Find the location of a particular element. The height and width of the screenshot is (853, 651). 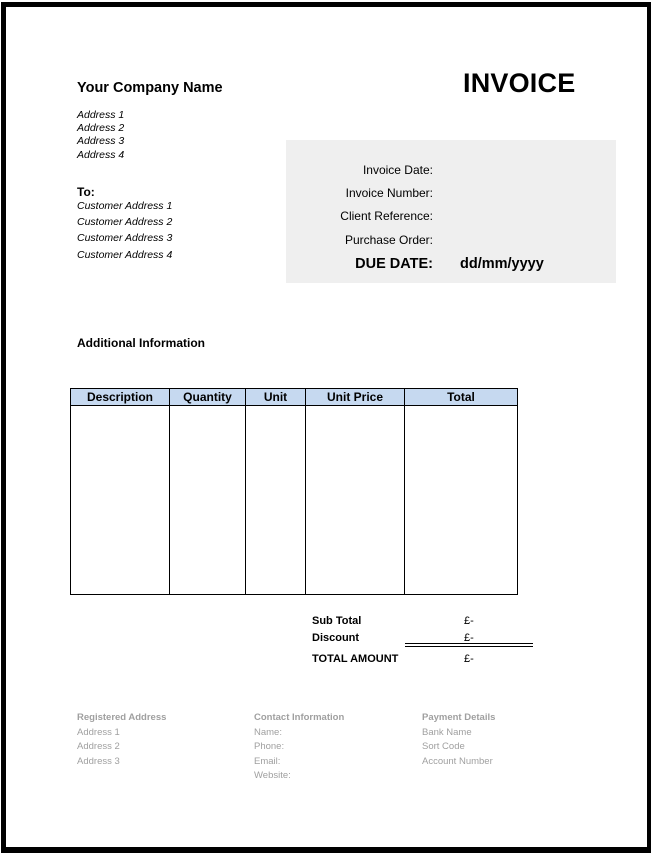

contact-email-label: Email: is located at coordinates (267, 761).